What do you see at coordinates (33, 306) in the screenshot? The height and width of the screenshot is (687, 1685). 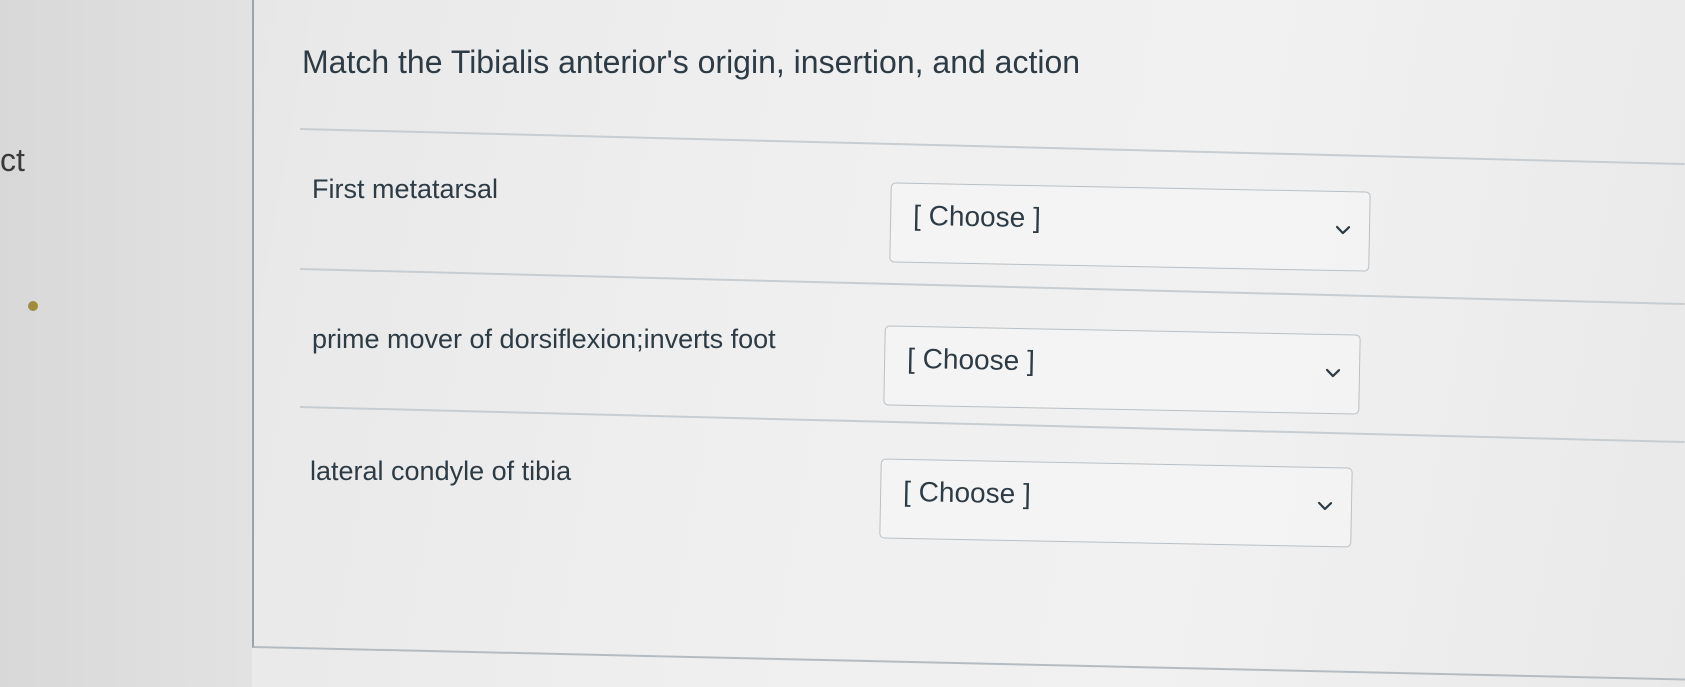 I see `left-panel-marker` at bounding box center [33, 306].